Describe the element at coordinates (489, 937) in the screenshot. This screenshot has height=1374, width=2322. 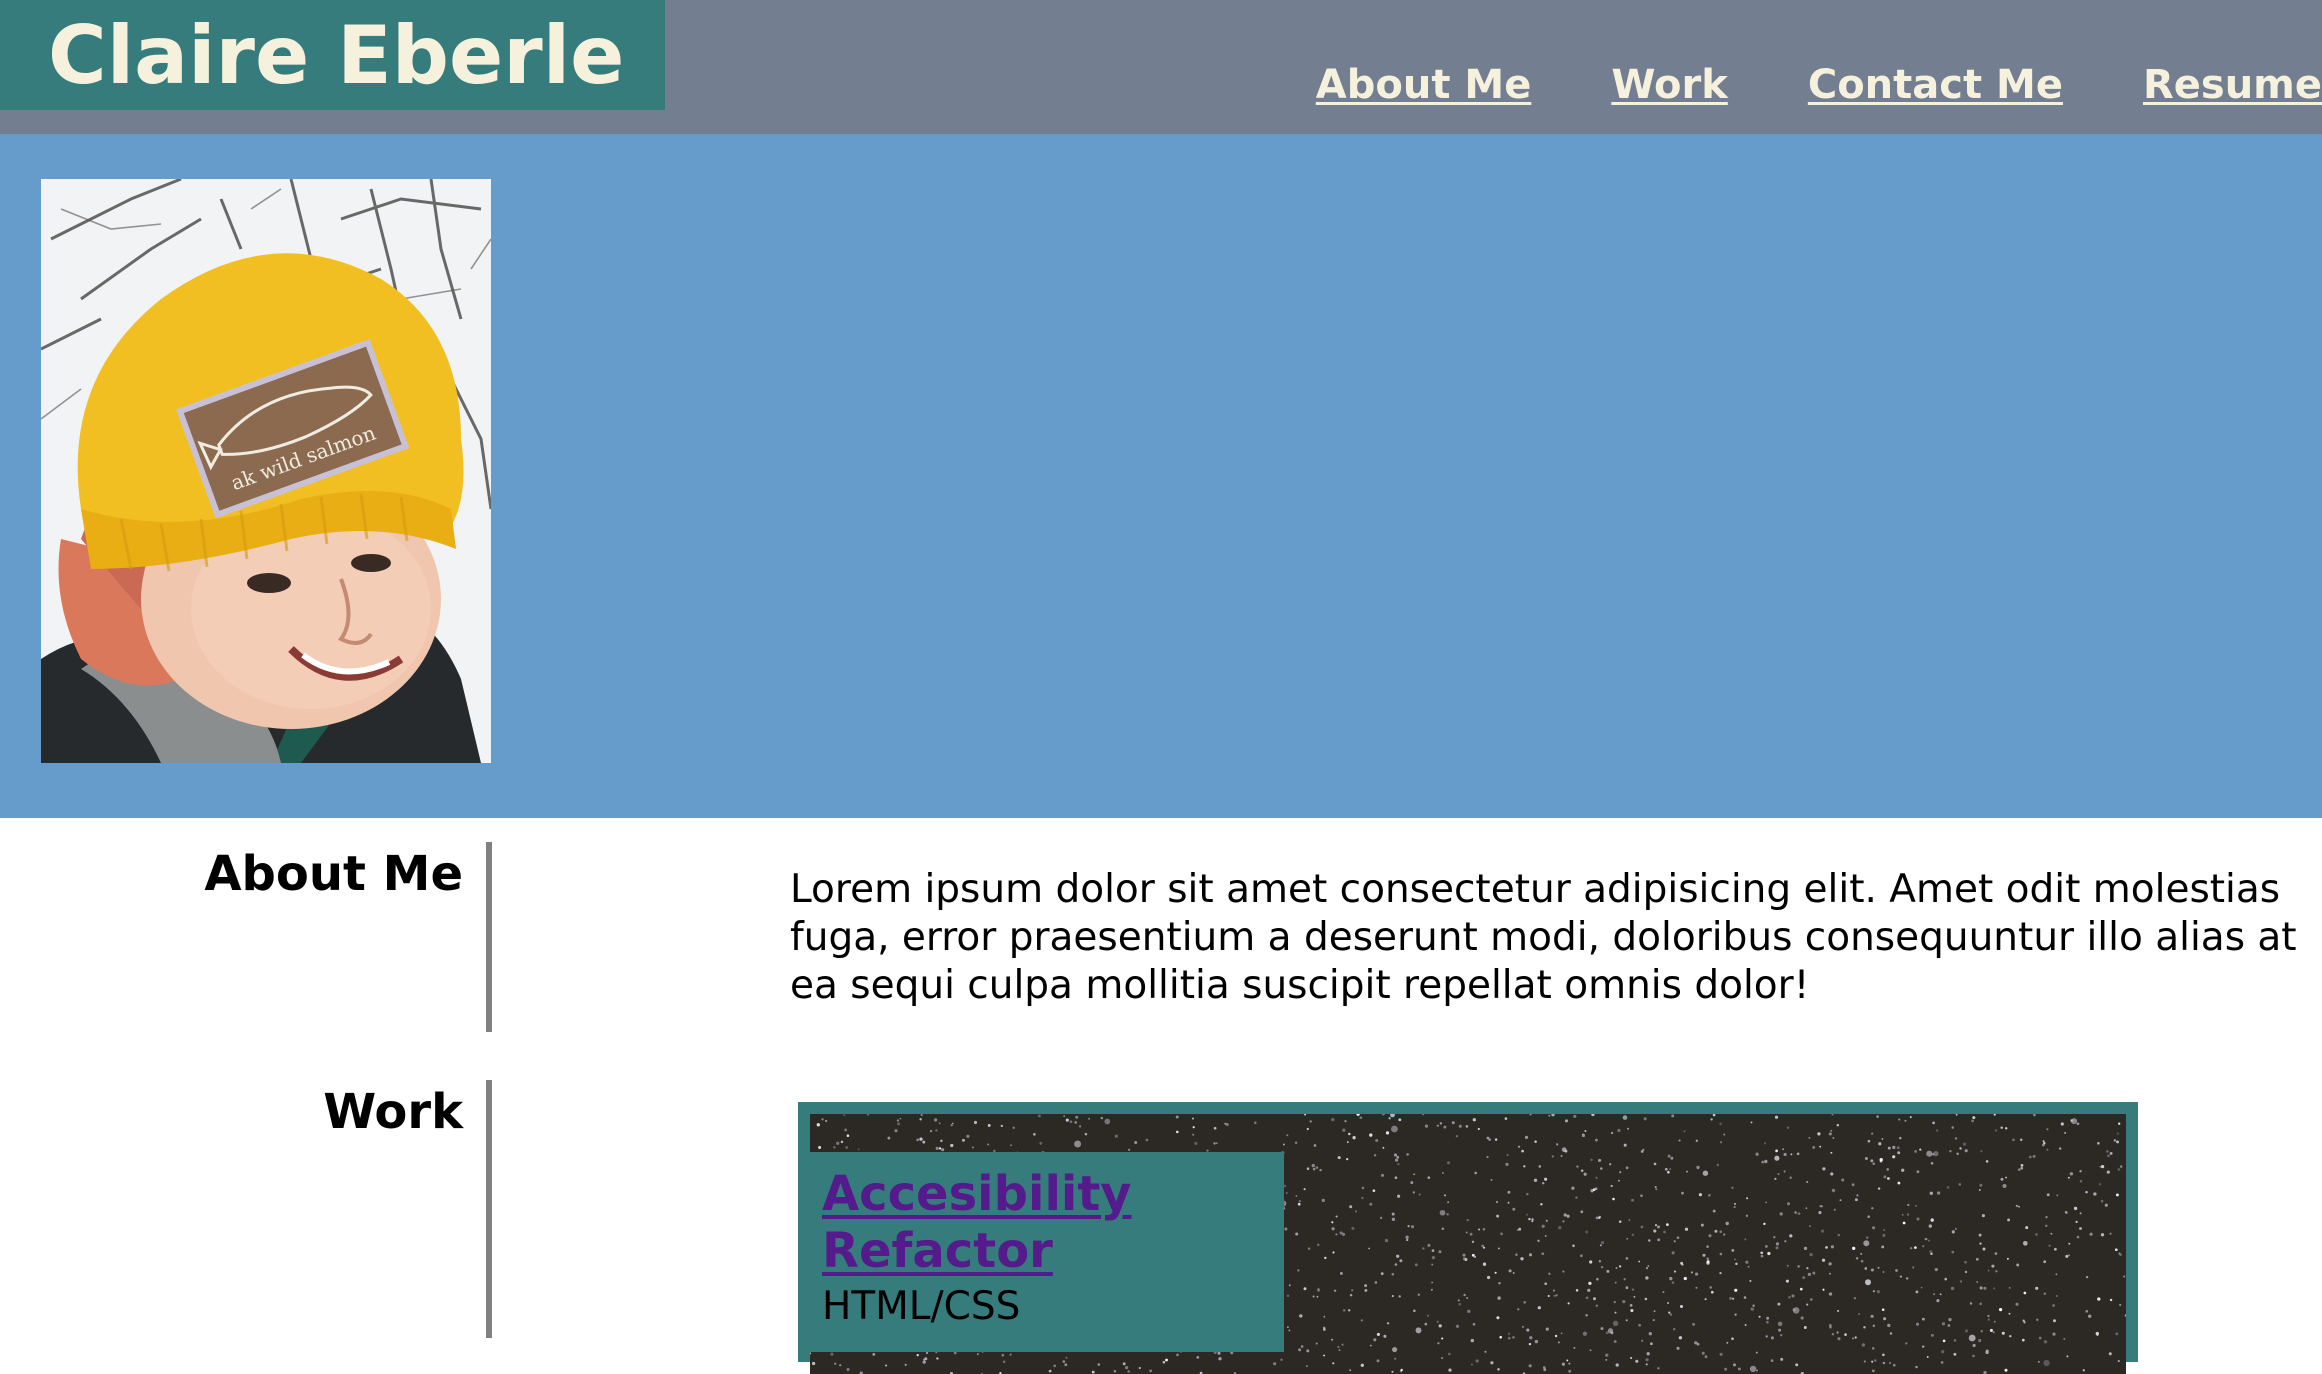
I see `about-section-divider` at that location.